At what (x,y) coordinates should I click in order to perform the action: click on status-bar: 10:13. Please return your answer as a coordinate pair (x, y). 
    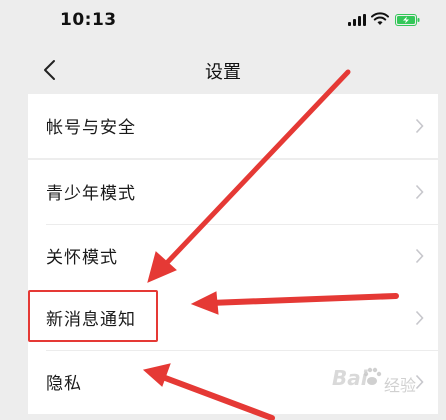
    Looking at the image, I should click on (223, 22).